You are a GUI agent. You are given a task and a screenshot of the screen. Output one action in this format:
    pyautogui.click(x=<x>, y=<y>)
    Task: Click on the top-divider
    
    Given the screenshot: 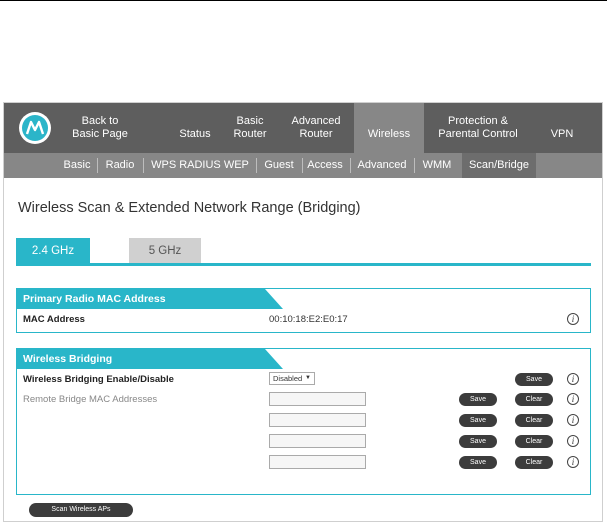 What is the action you would take?
    pyautogui.click(x=303, y=0)
    